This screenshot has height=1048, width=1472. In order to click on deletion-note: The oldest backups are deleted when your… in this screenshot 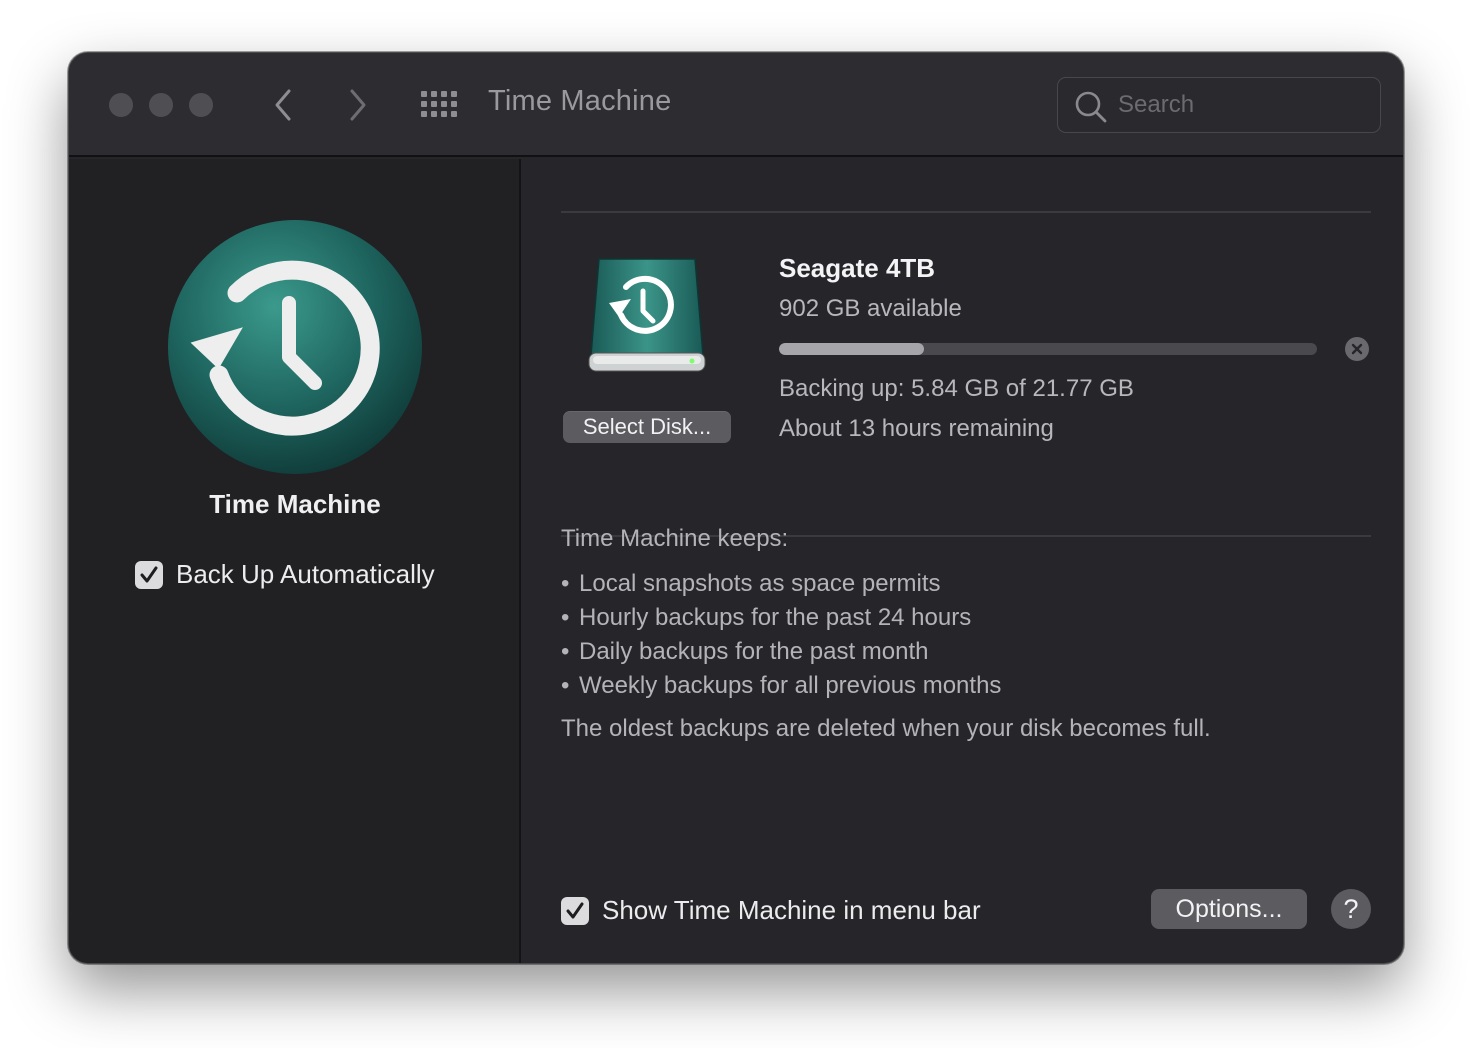, I will do `click(886, 728)`.